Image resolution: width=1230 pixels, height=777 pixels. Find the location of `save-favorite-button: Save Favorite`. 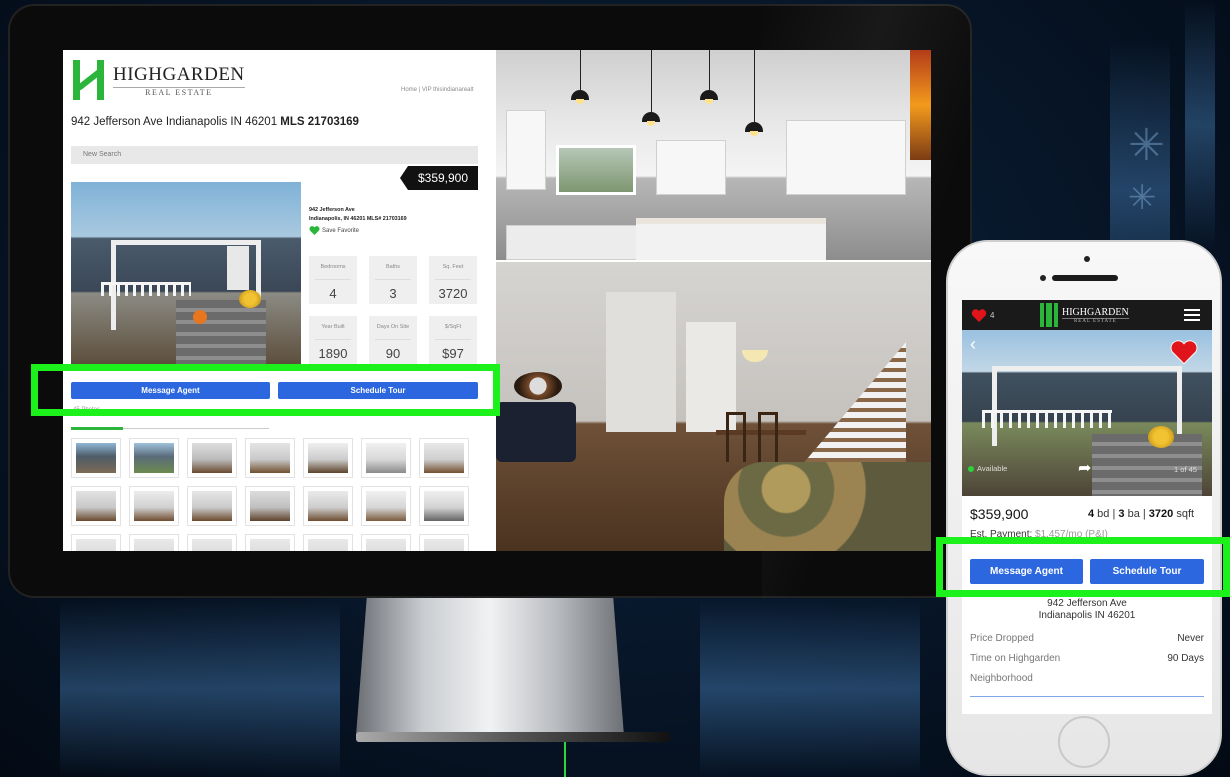

save-favorite-button: Save Favorite is located at coordinates (334, 230).